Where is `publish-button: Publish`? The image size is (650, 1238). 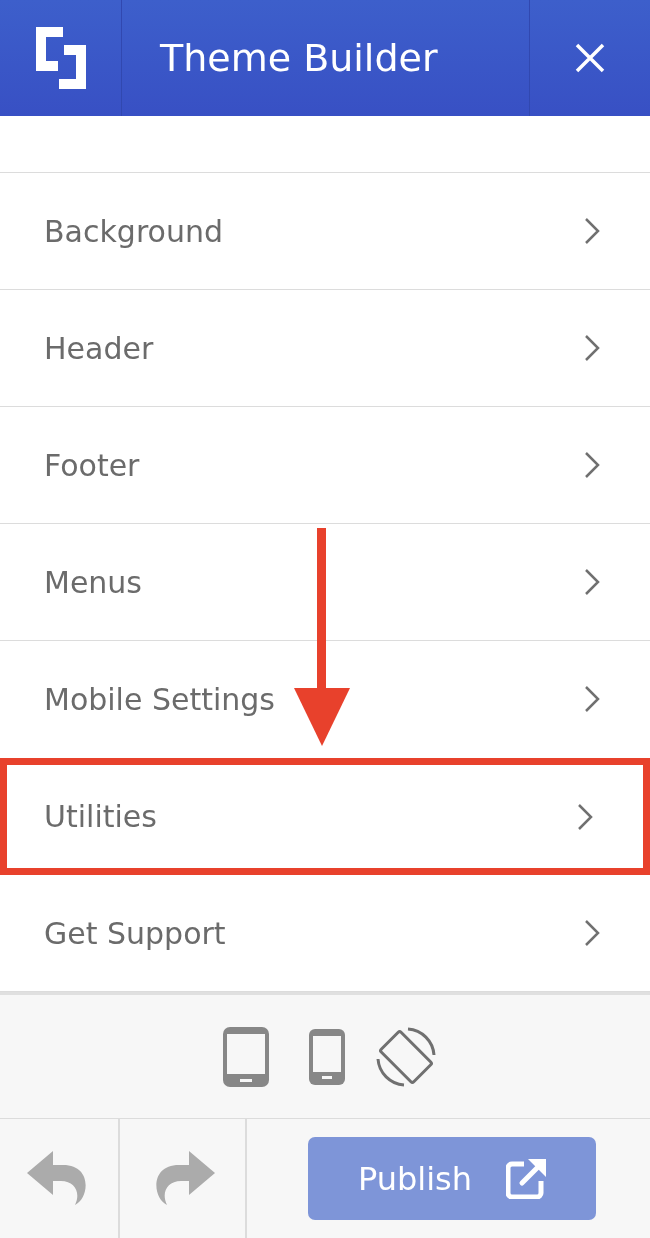
publish-button: Publish is located at coordinates (452, 1178).